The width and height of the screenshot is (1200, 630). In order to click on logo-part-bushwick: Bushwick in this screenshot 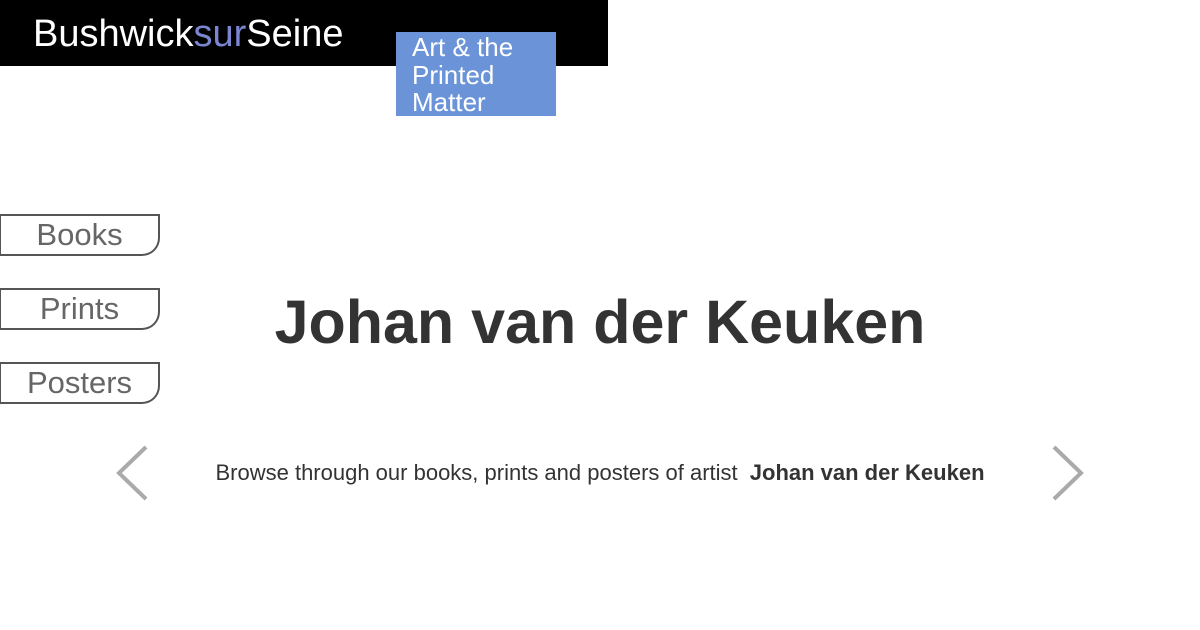, I will do `click(113, 34)`.